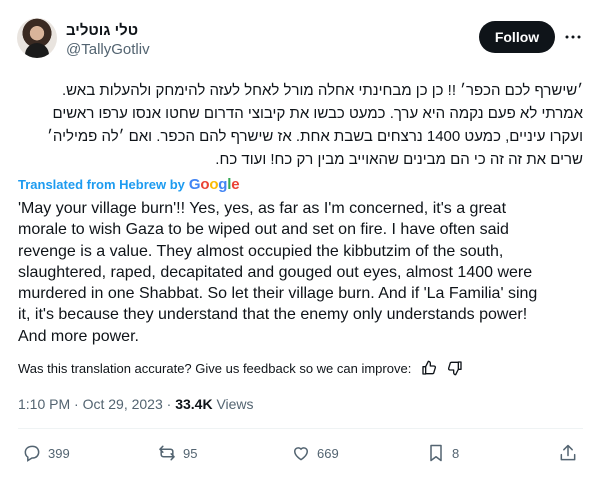 The width and height of the screenshot is (591, 482). I want to click on thumbs-up-icon, so click(429, 368).